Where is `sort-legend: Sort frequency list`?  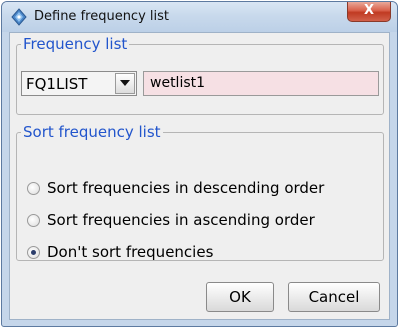
sort-legend: Sort frequency list is located at coordinates (92, 132).